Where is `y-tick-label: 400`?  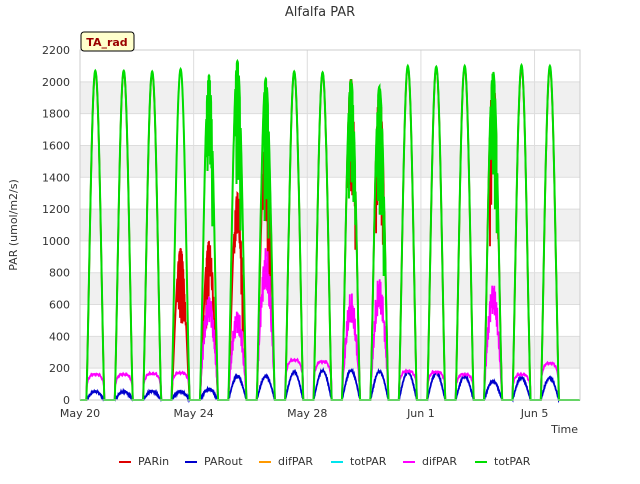 y-tick-label: 400 is located at coordinates (59, 336).